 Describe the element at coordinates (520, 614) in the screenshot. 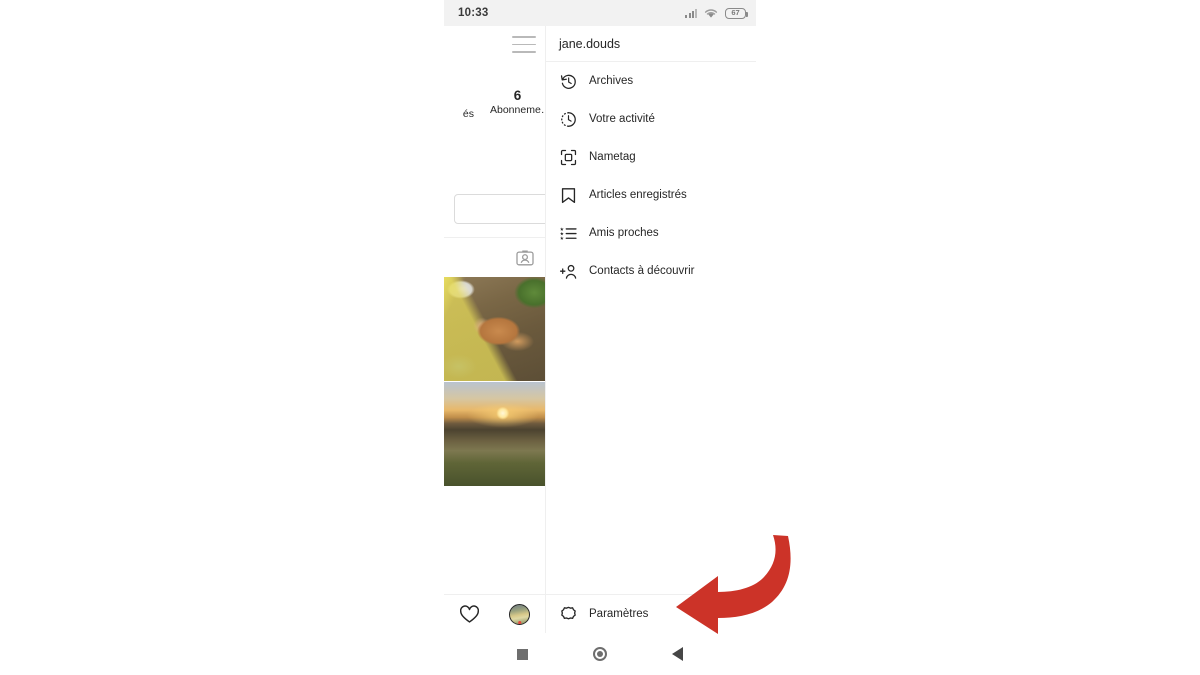

I see `profile-avatar-icon` at that location.